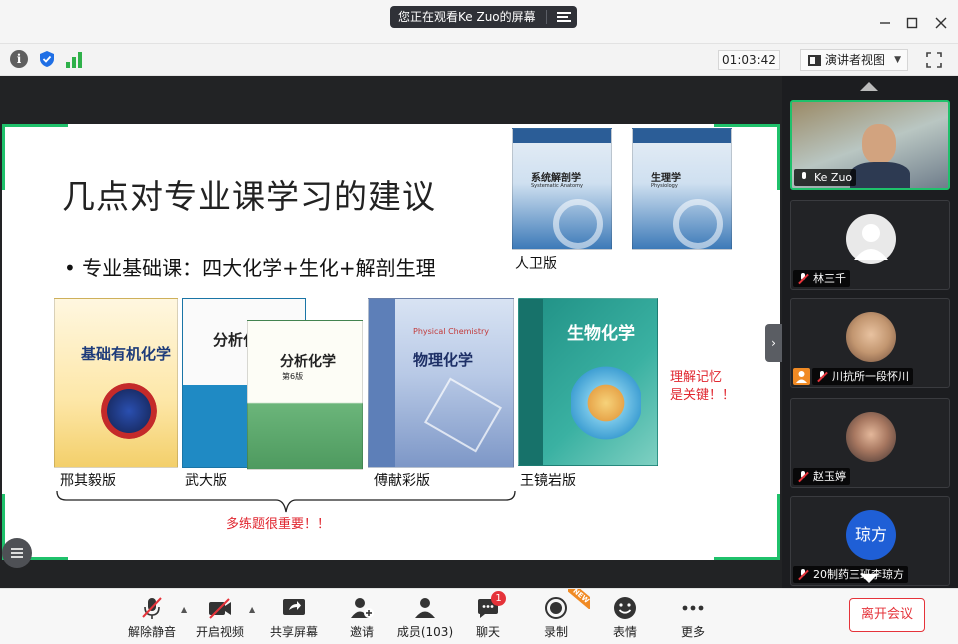 Image resolution: width=958 pixels, height=644 pixels. I want to click on more-label: 更多, so click(692, 632).